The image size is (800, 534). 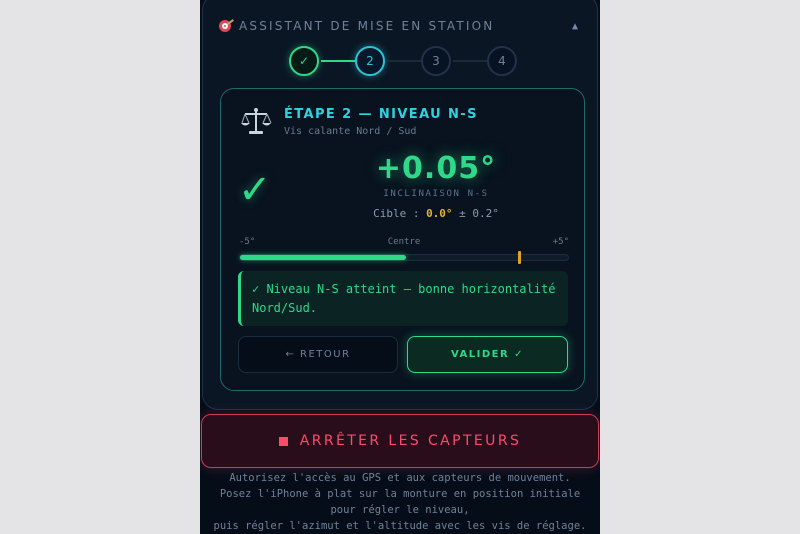 I want to click on step-4-indicator: 4, so click(x=502, y=61).